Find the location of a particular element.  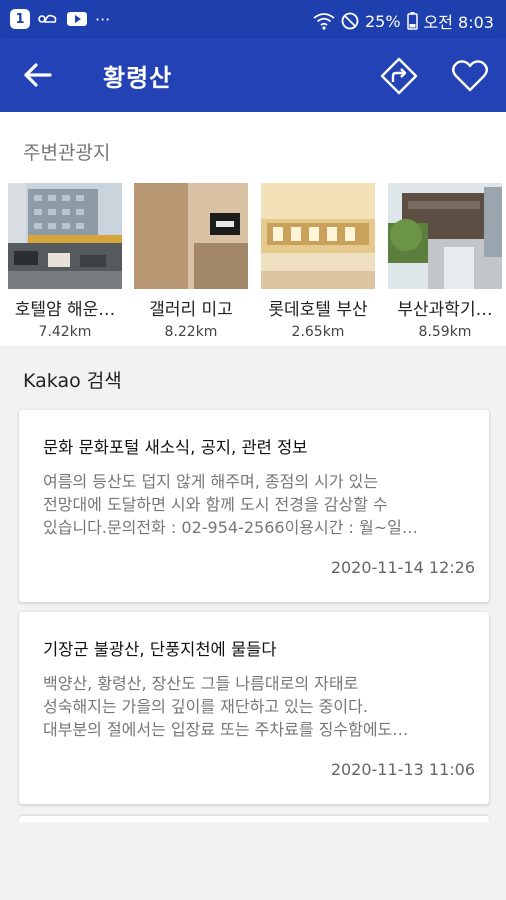

favorite-button is located at coordinates (470, 76).